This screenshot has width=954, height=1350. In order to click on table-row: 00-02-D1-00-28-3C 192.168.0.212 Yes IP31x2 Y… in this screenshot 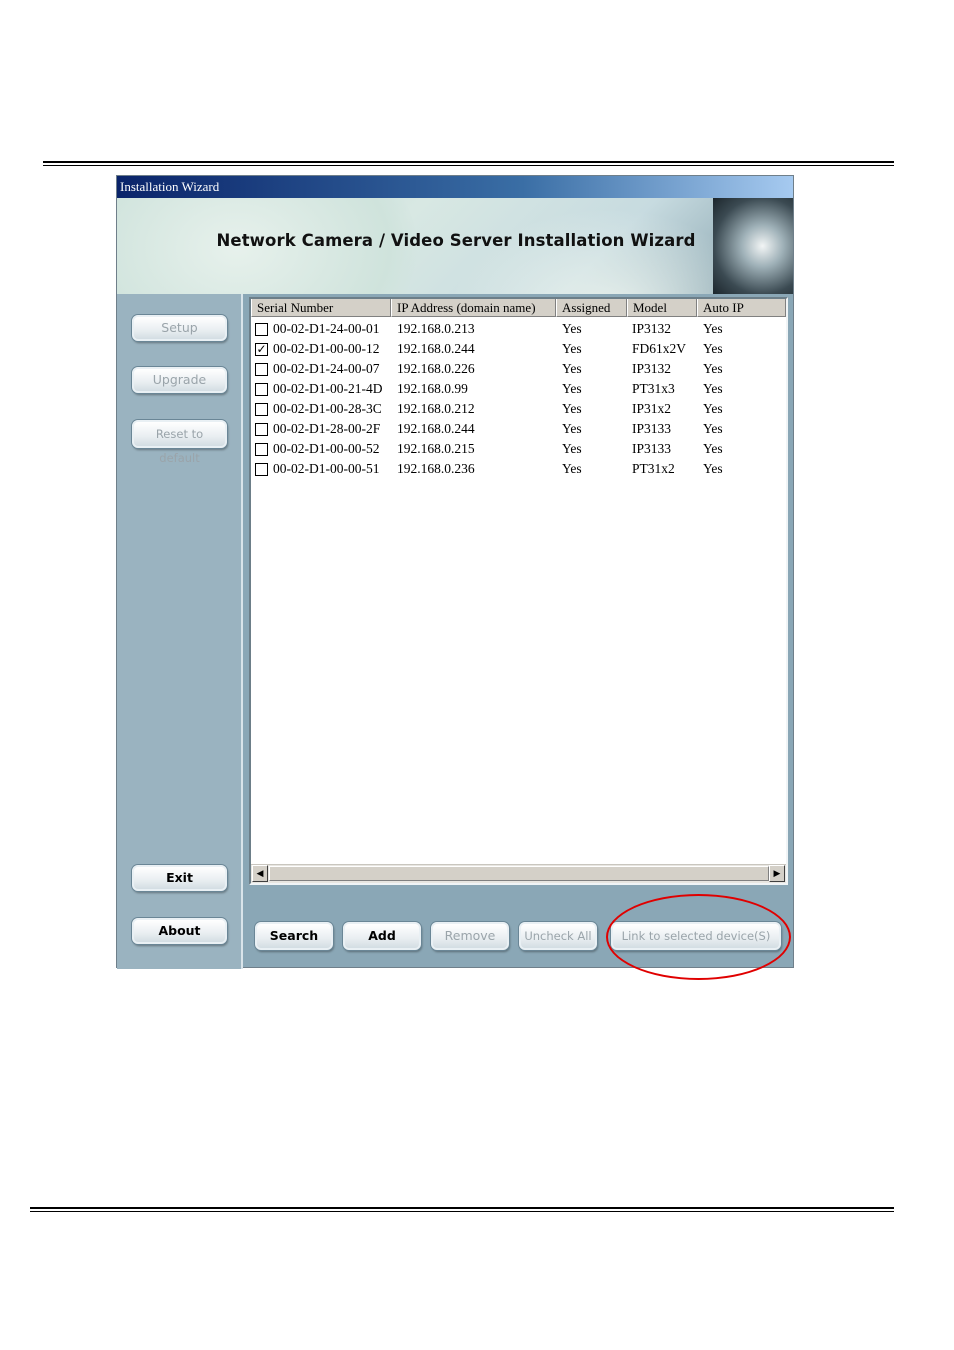, I will do `click(518, 409)`.